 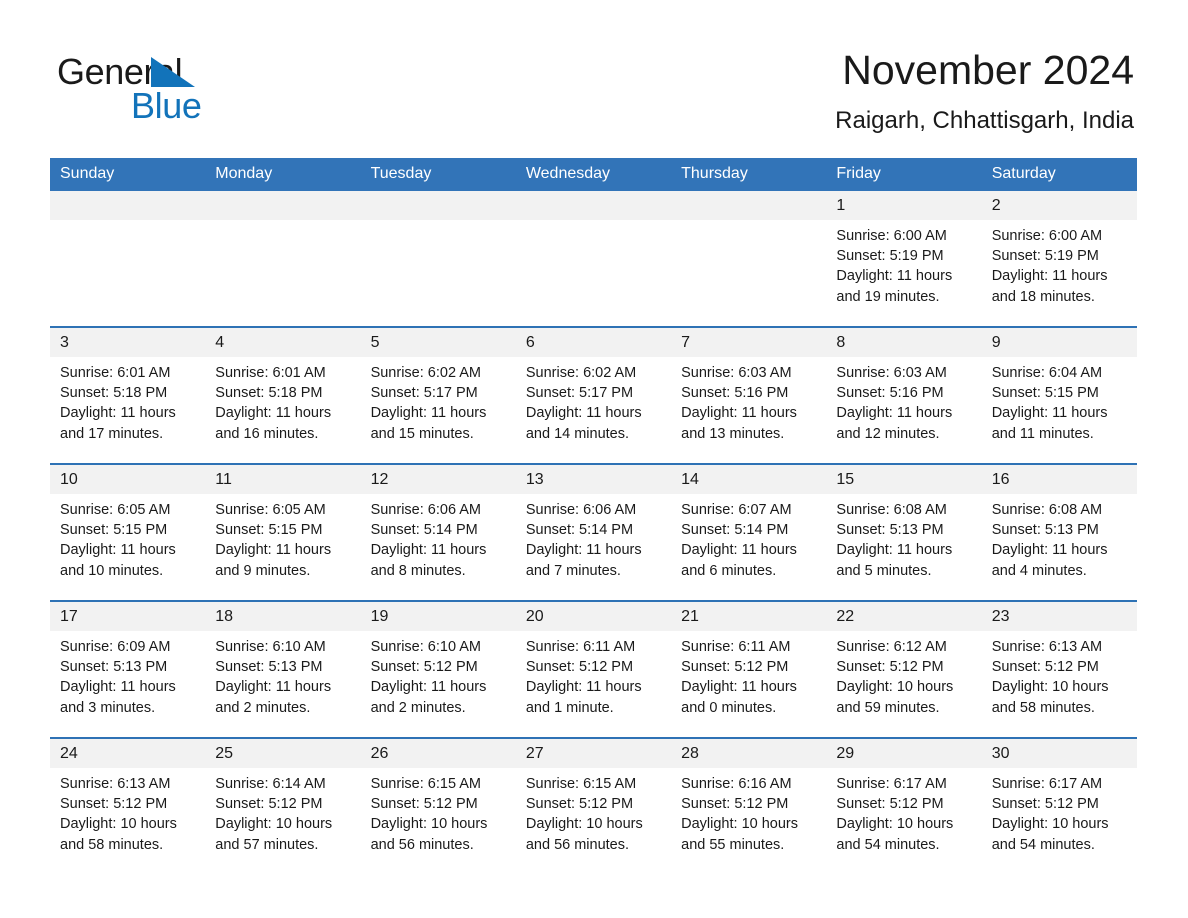 I want to click on sunset-text: Sunset: 5:14 PM, so click(x=424, y=530).